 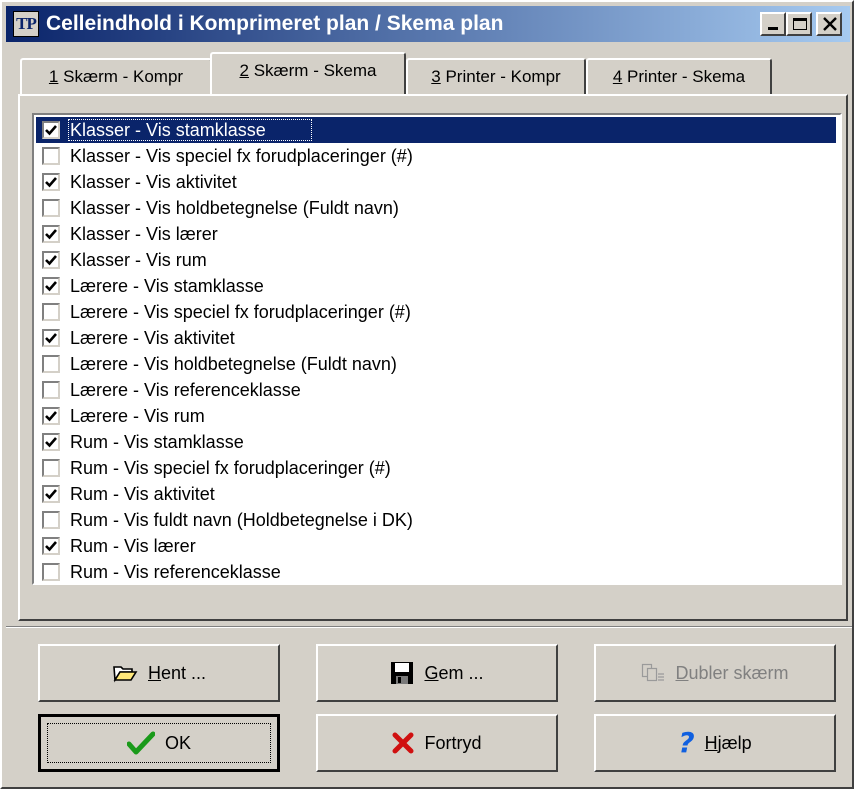 I want to click on list-item: Klasser - Vis stamklasse, so click(x=436, y=130).